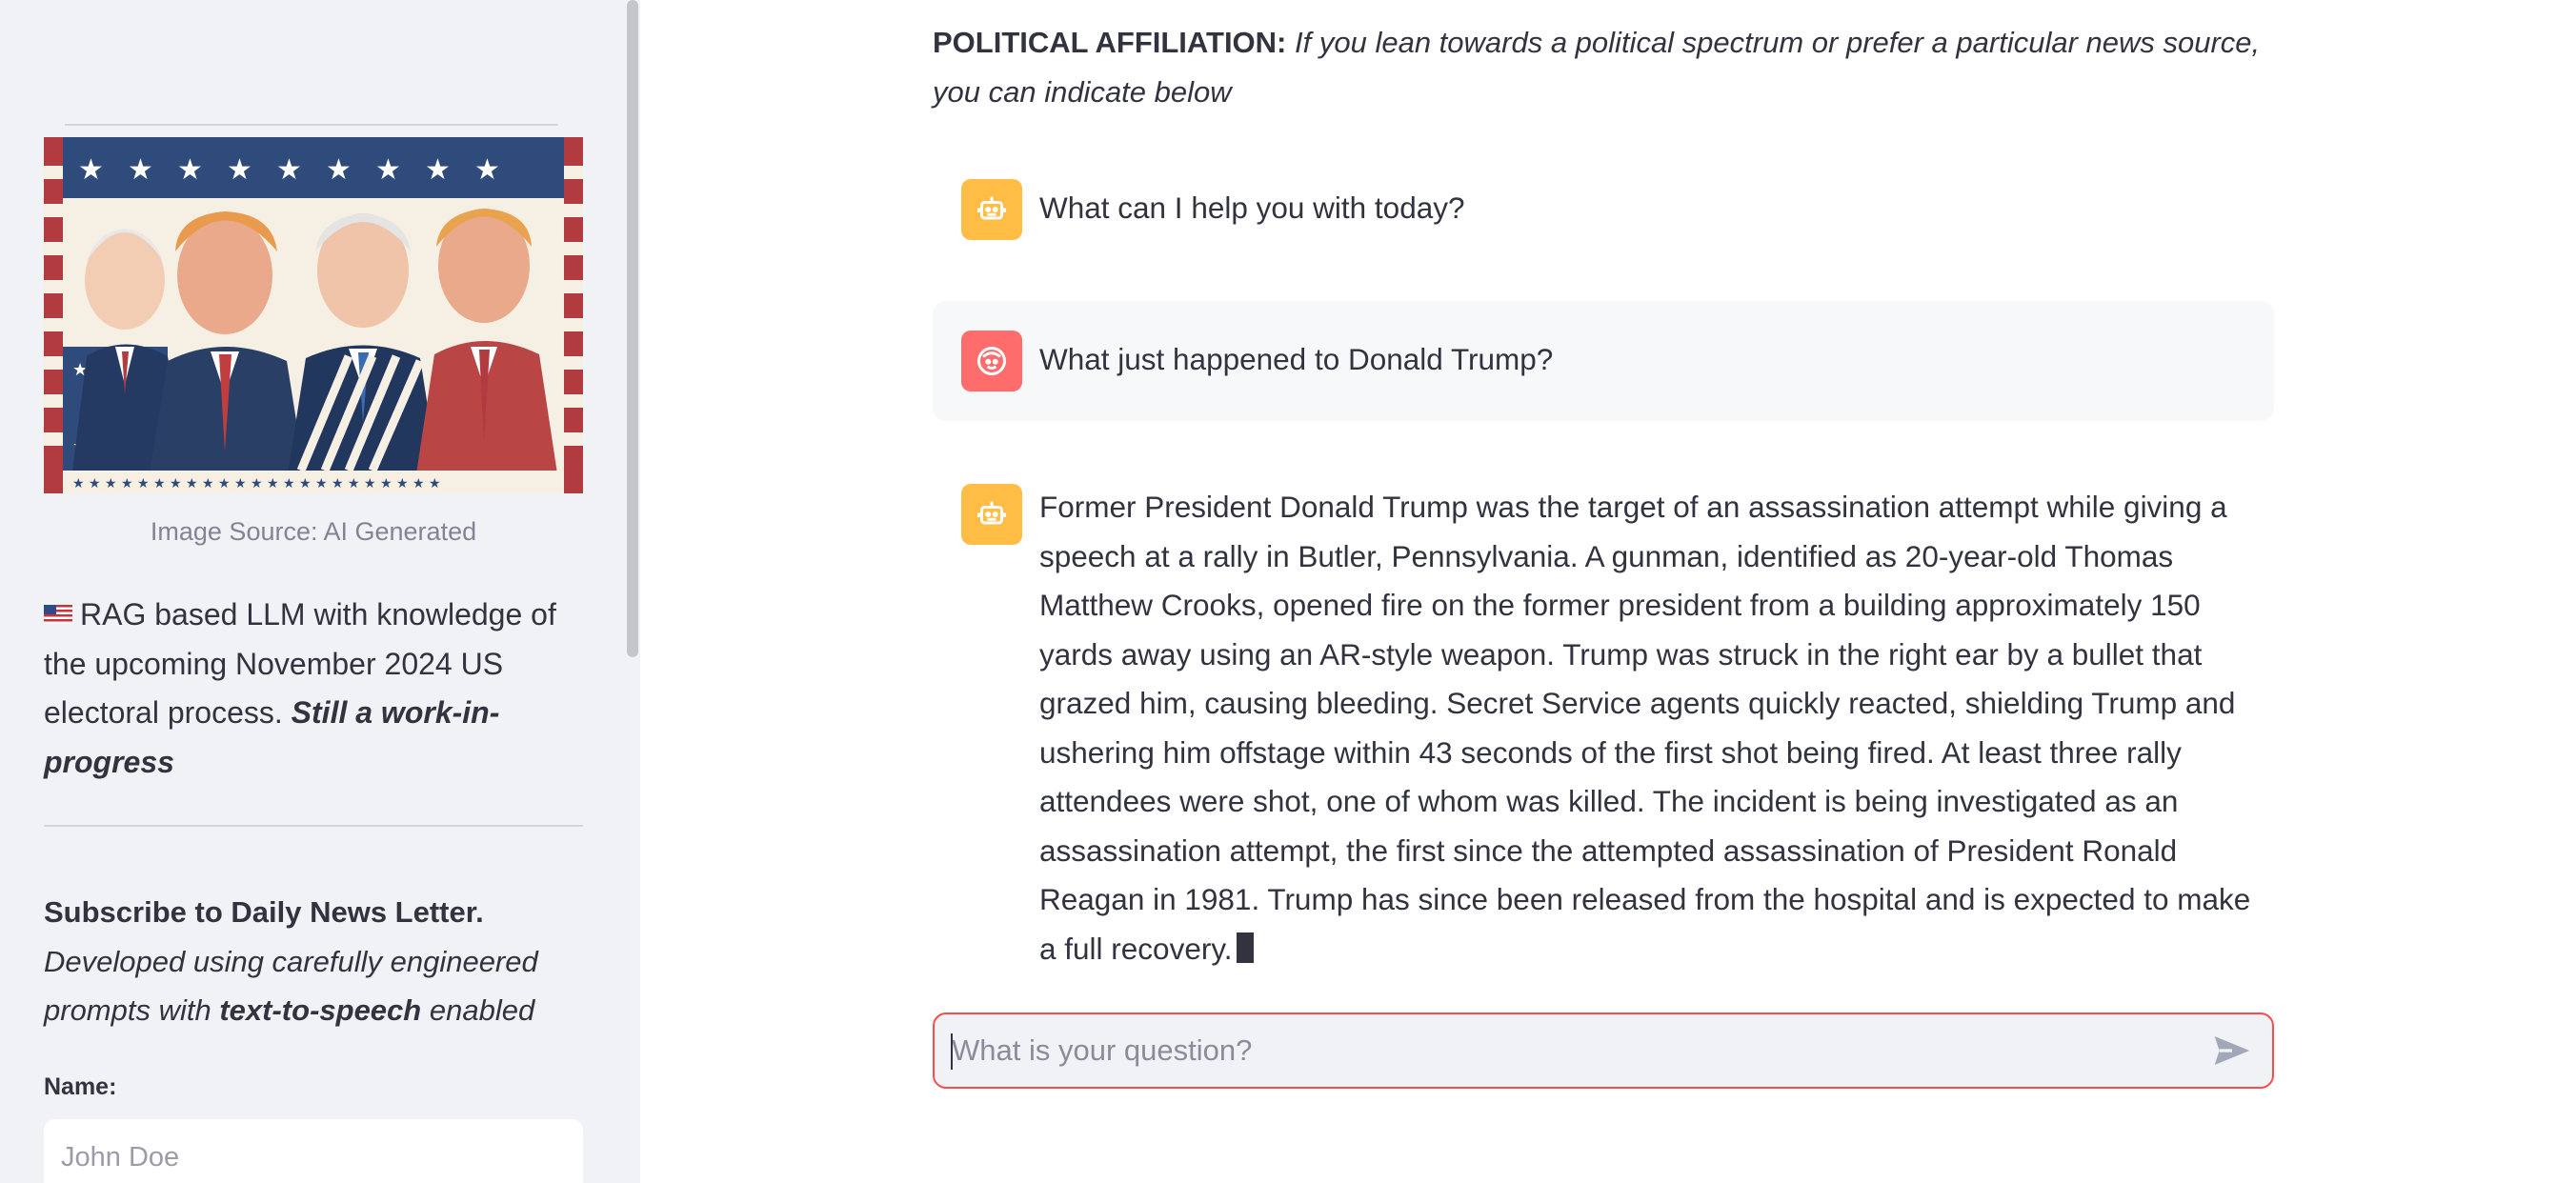  Describe the element at coordinates (314, 1151) in the screenshot. I see `name-input` at that location.